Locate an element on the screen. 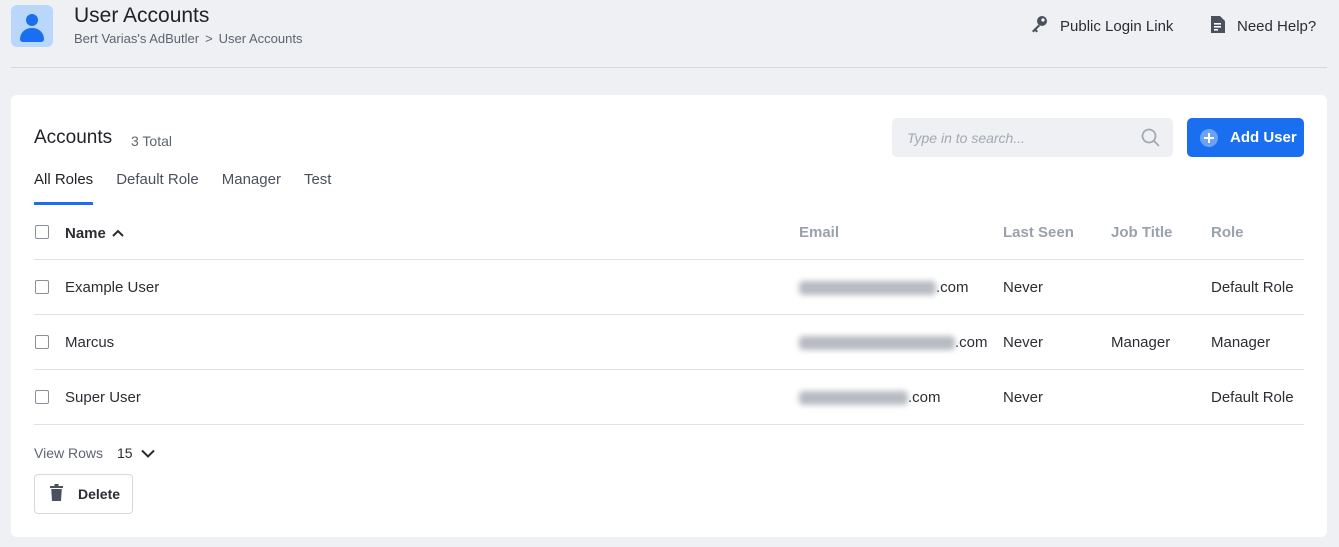 This screenshot has width=1339, height=547. delete-button: Delete is located at coordinates (83, 494).